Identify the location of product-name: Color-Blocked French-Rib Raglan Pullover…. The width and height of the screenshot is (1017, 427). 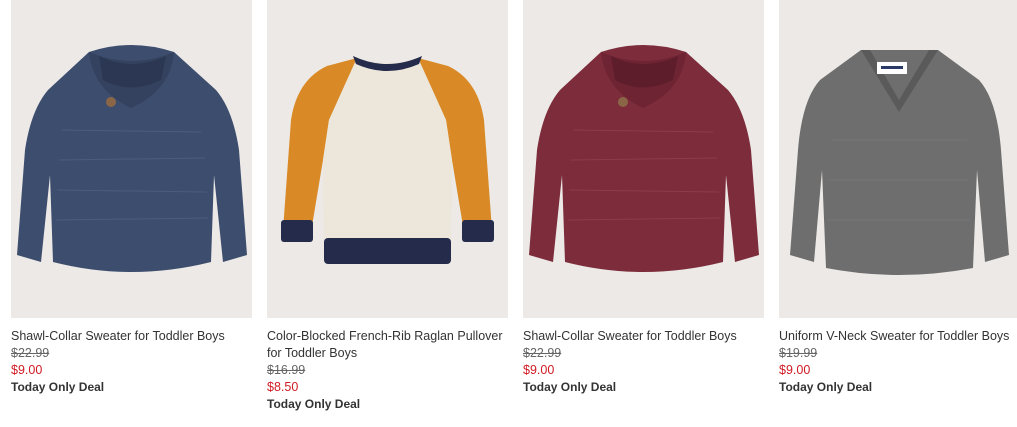
(387, 345).